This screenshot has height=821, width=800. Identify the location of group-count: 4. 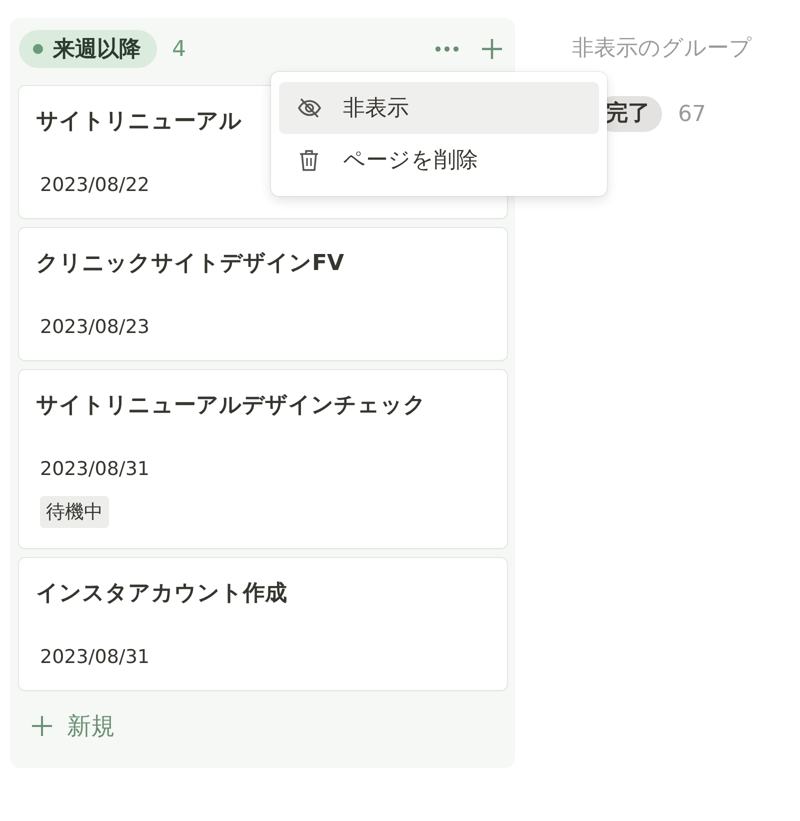
(179, 49).